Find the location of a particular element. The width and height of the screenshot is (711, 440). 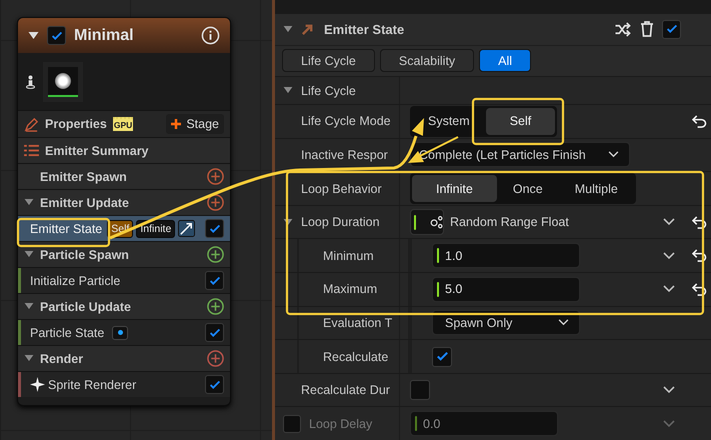

segment-option: Multiple is located at coordinates (596, 188).